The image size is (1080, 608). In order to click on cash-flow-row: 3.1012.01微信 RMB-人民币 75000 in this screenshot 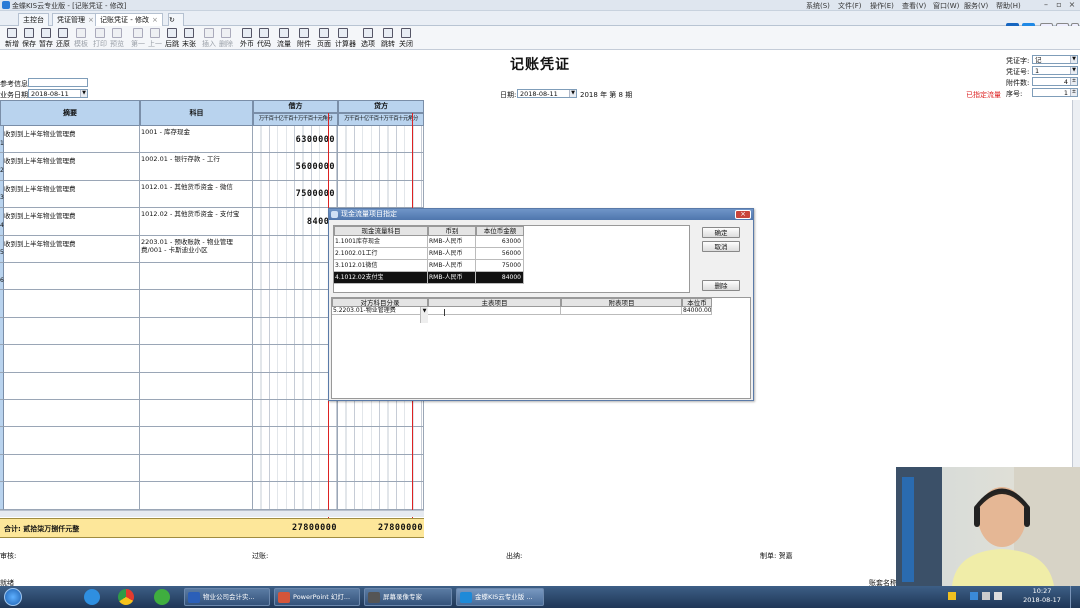, I will do `click(429, 266)`.